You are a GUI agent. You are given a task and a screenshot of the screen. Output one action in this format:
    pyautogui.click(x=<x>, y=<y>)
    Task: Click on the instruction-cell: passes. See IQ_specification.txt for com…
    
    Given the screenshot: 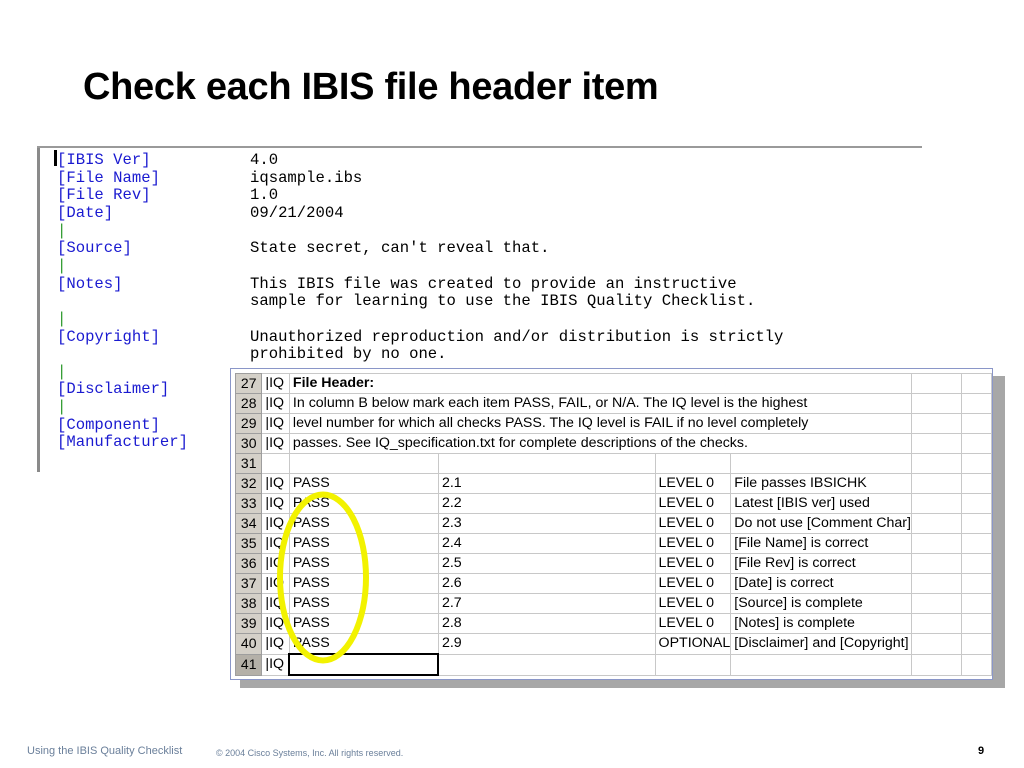 What is the action you would take?
    pyautogui.click(x=600, y=443)
    